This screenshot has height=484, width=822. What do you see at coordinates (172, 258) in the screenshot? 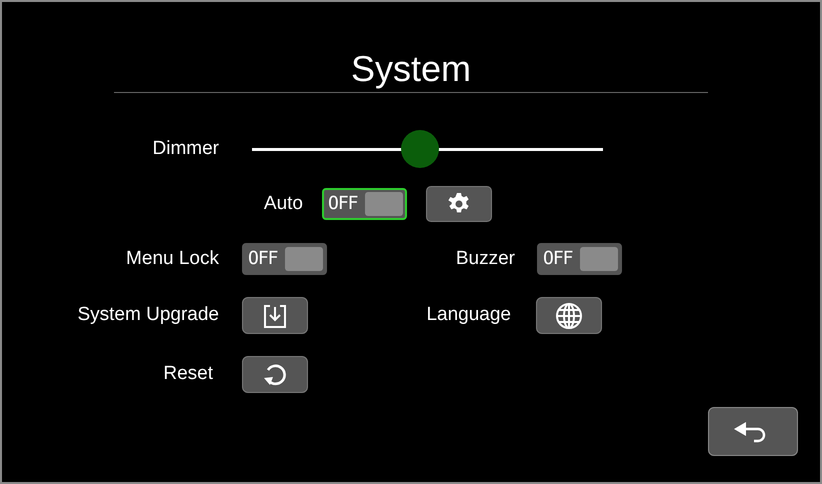
I see `menu-lock-label: Menu Lock` at bounding box center [172, 258].